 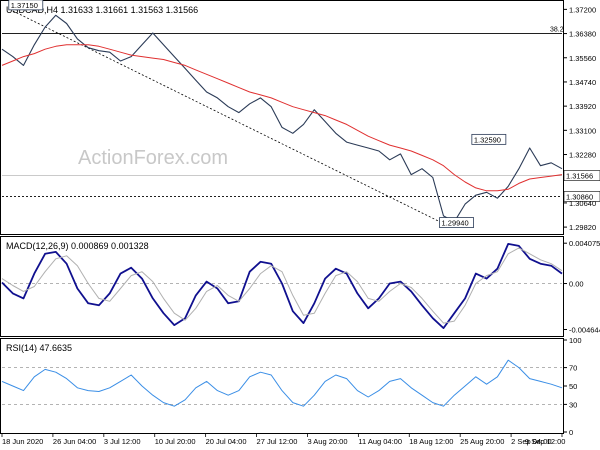 What do you see at coordinates (573, 368) in the screenshot?
I see `y-tick-label: 70` at bounding box center [573, 368].